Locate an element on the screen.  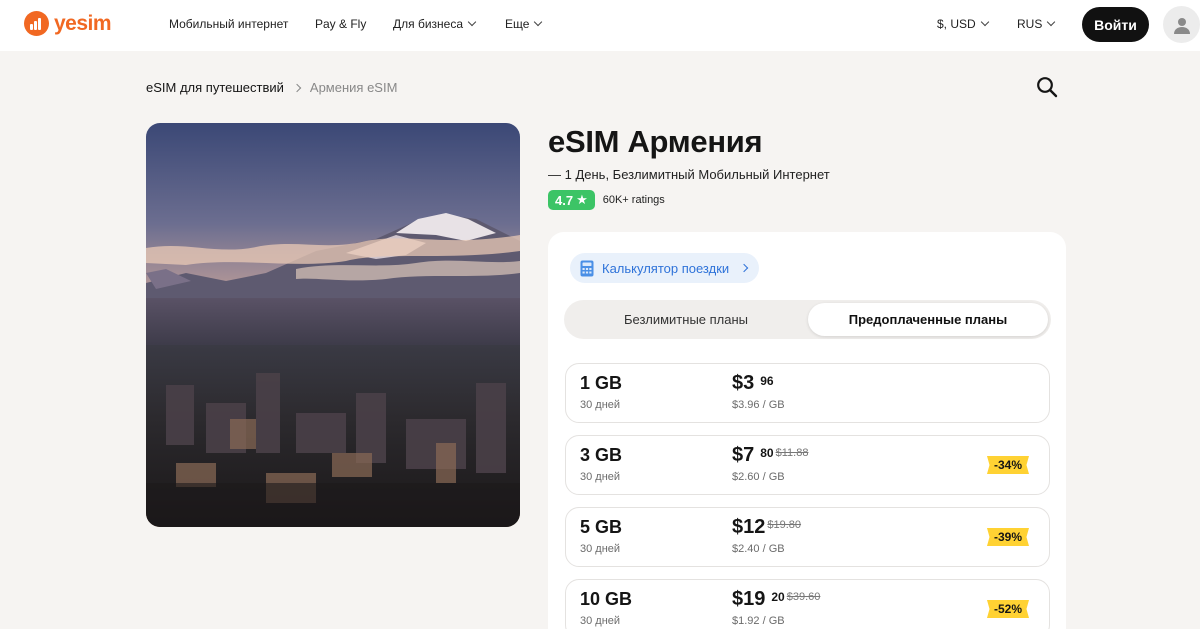
breadcrumb: eSIM для путешествий Армения eSIM is located at coordinates (271, 87).